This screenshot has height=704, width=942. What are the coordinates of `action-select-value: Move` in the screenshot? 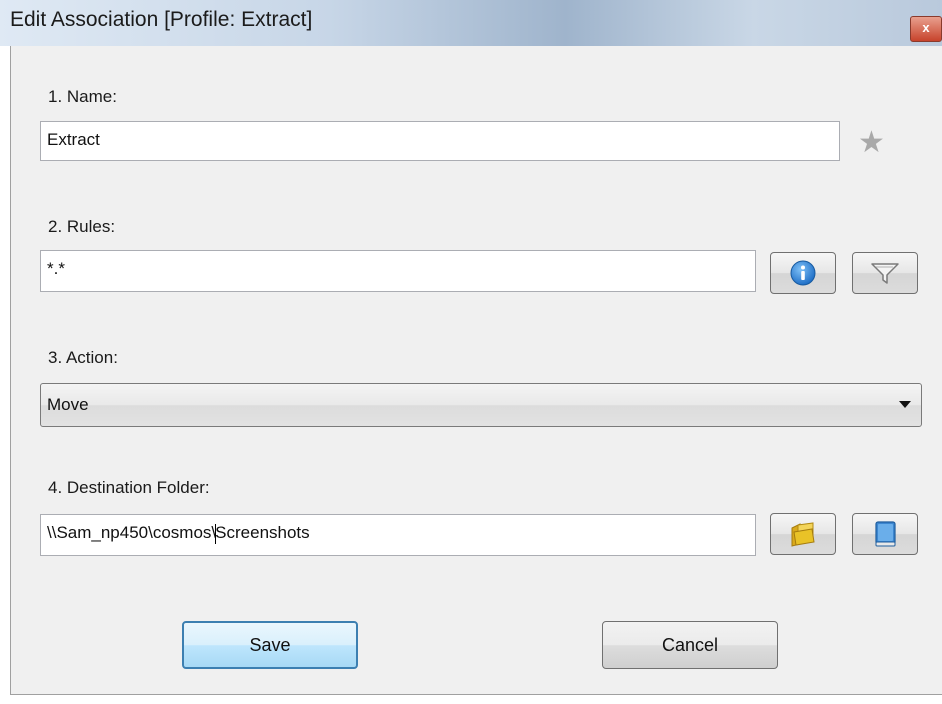 It's located at (68, 404).